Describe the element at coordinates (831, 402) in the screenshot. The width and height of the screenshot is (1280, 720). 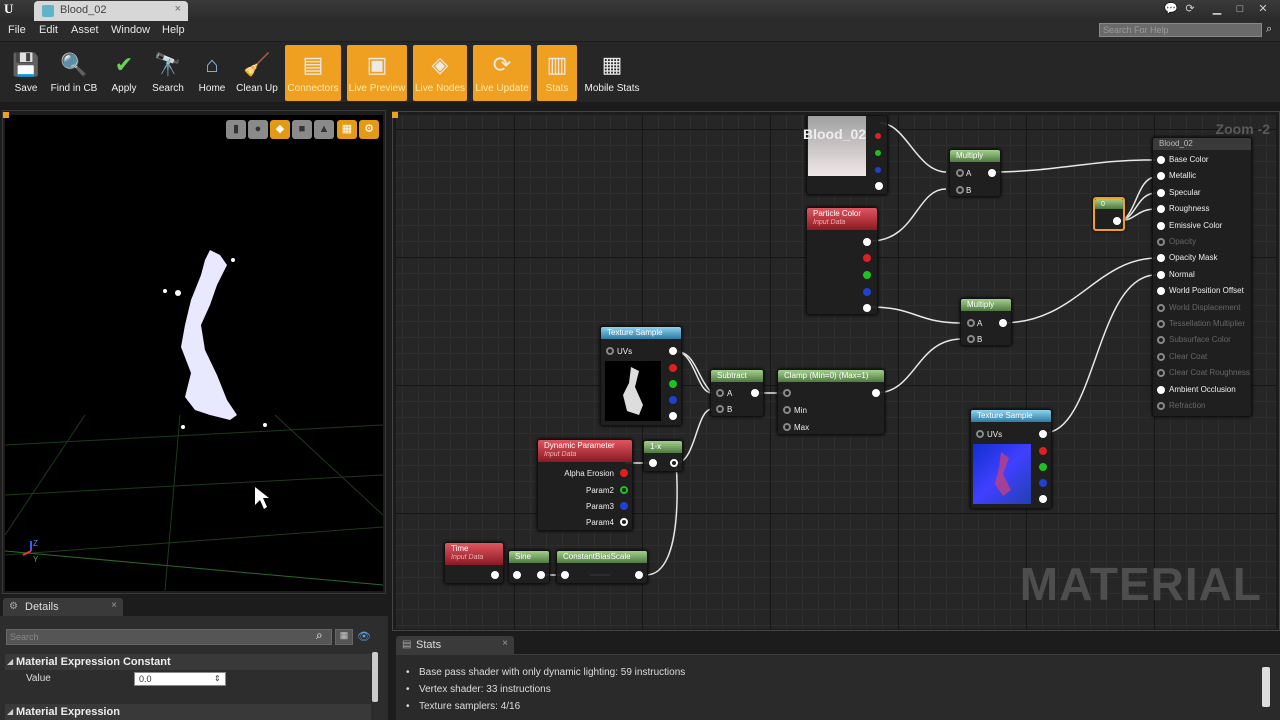
I see `clamp-node: Clamp (Min=0) (Max=1) Min Max` at that location.